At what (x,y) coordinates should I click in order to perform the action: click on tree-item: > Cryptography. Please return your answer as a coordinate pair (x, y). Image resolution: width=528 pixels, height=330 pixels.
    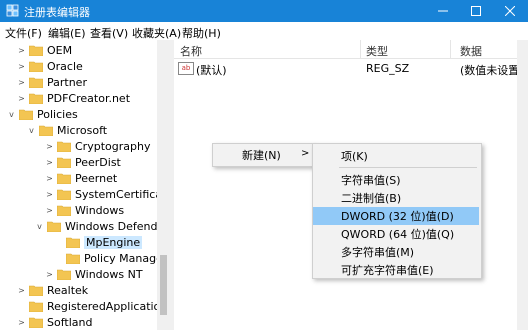
    Looking at the image, I should click on (97, 146).